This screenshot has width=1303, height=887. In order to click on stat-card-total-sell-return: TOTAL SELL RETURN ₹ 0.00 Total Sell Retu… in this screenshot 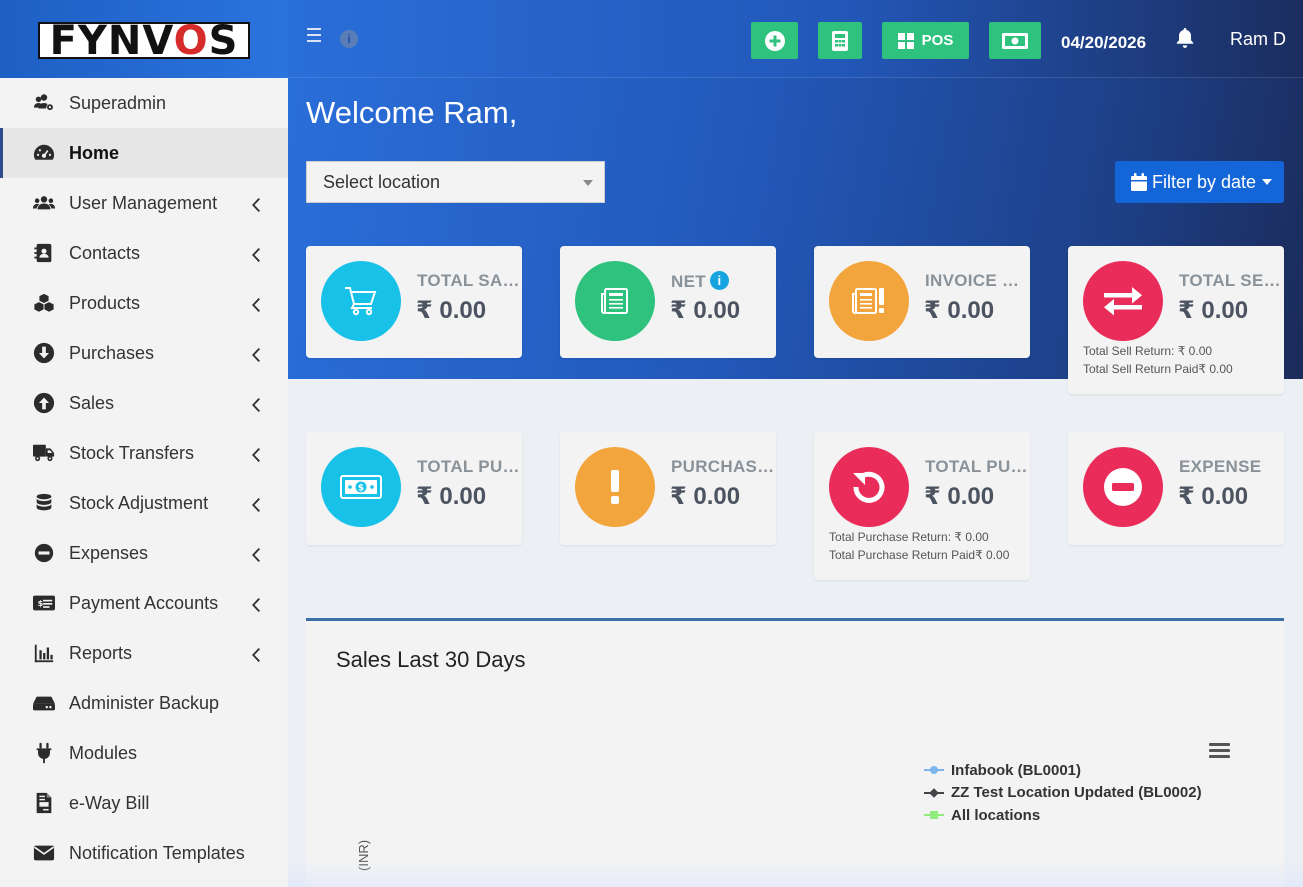, I will do `click(1176, 320)`.